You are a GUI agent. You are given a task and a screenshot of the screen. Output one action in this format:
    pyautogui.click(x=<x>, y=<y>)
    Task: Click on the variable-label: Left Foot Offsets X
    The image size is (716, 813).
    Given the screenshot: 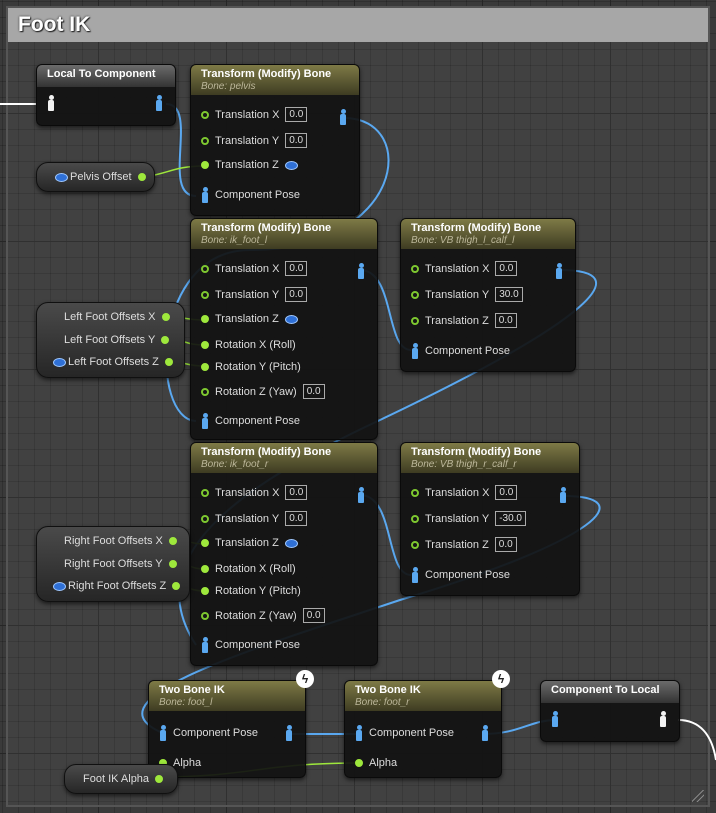 What is the action you would take?
    pyautogui.click(x=110, y=317)
    